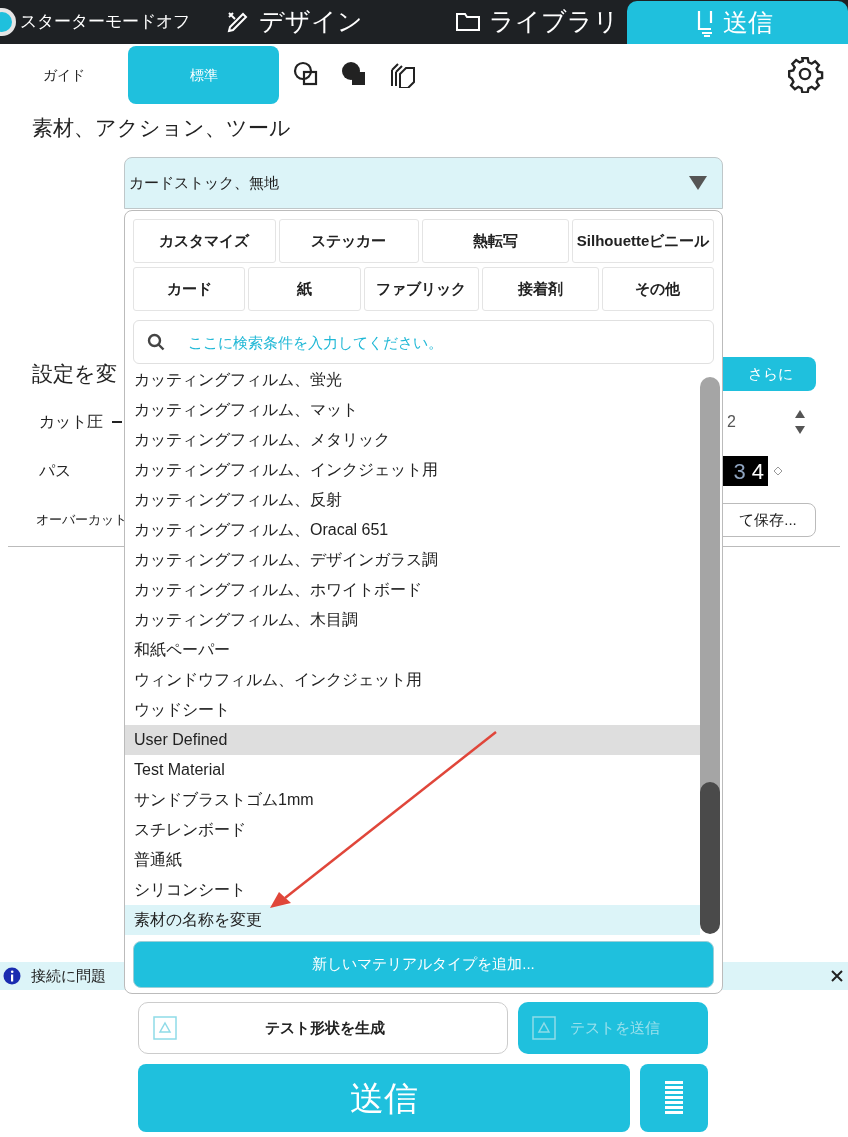 The width and height of the screenshot is (848, 1137). Describe the element at coordinates (412, 530) in the screenshot. I see `list-item: カッティングフィルム、Oracal 651` at that location.